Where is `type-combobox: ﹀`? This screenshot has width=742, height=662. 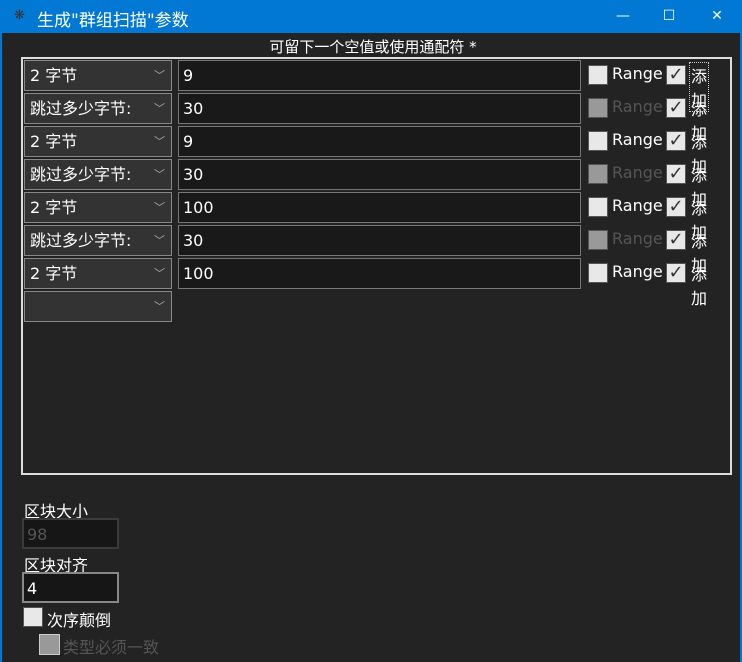
type-combobox: ﹀ is located at coordinates (98, 306).